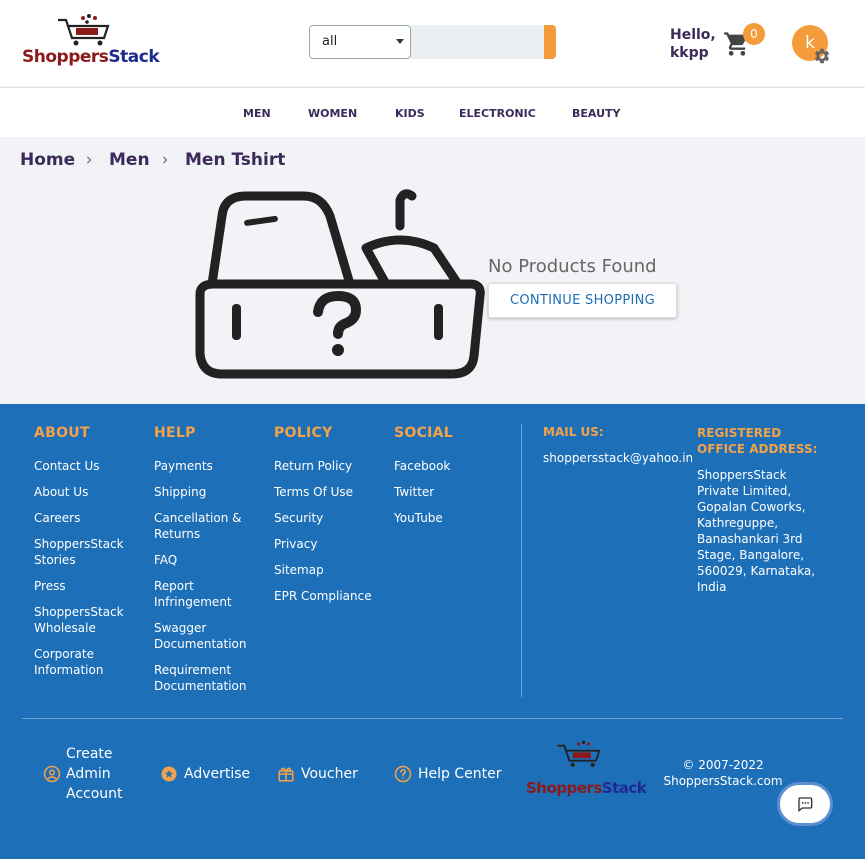 Image resolution: width=865 pixels, height=859 pixels. What do you see at coordinates (444, 466) in the screenshot?
I see `footer-link-facebook: Facebook` at bounding box center [444, 466].